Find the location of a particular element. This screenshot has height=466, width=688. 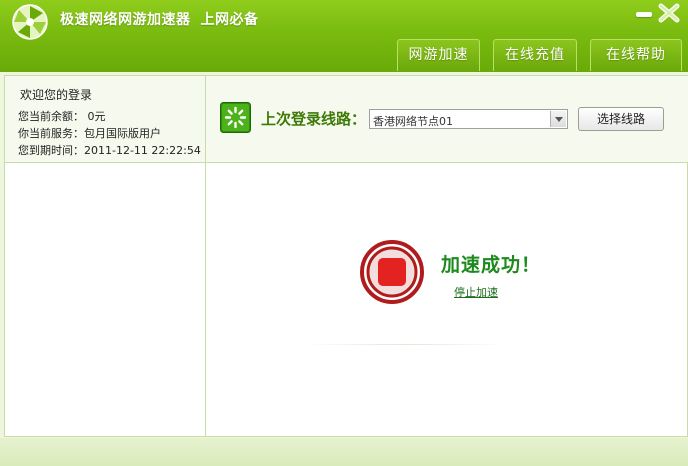

nav-game-boost-button: 网游加速 is located at coordinates (438, 55).